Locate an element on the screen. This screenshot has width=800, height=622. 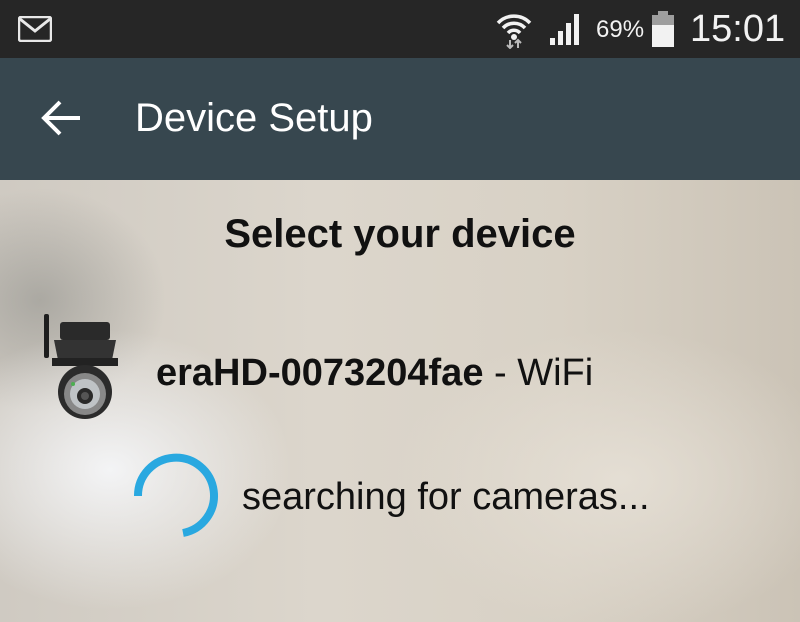
ip-camera-icon is located at coordinates (81, 366).